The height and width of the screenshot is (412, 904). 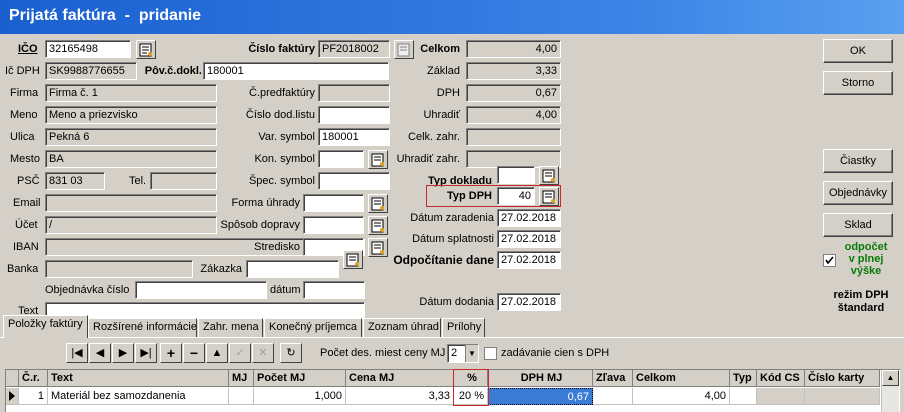 I want to click on next-record-button: ▶, so click(x=123, y=353).